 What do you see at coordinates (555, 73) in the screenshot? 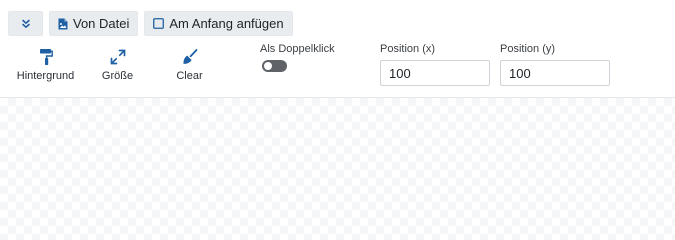
I see `position-y-input` at bounding box center [555, 73].